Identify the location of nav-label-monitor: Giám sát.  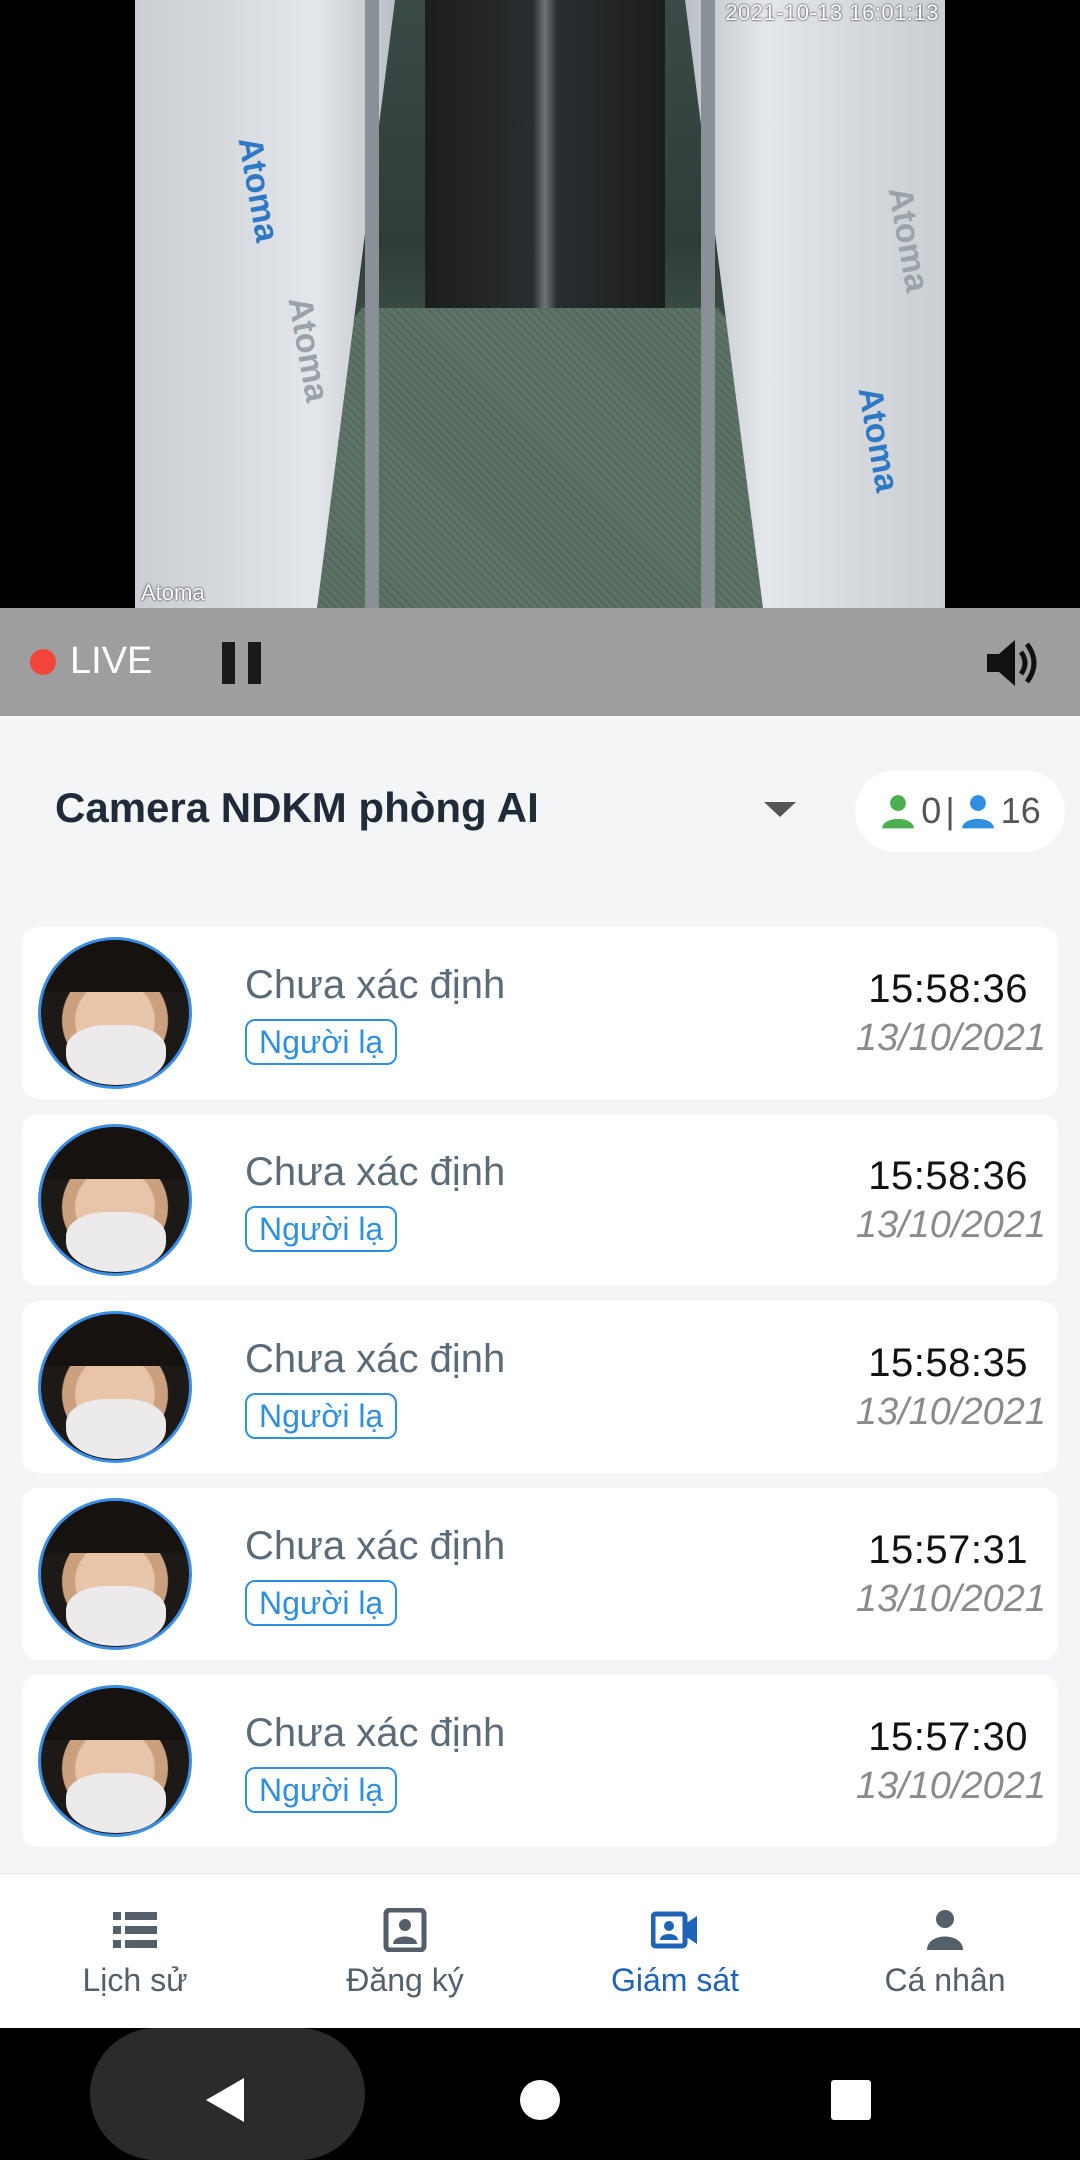
(675, 1980).